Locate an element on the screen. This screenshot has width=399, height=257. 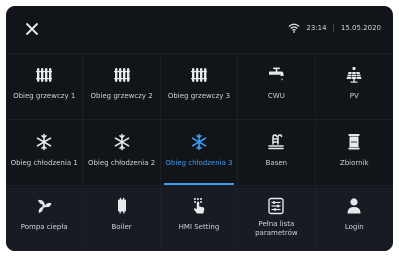
wifi-icon is located at coordinates (294, 28).